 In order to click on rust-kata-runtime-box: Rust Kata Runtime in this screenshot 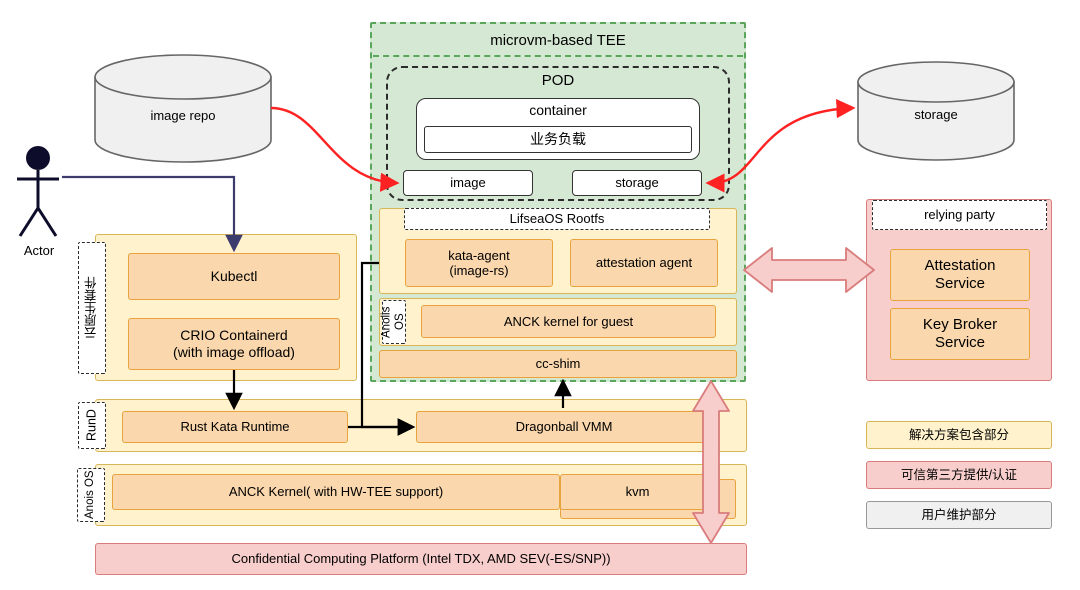, I will do `click(235, 427)`.